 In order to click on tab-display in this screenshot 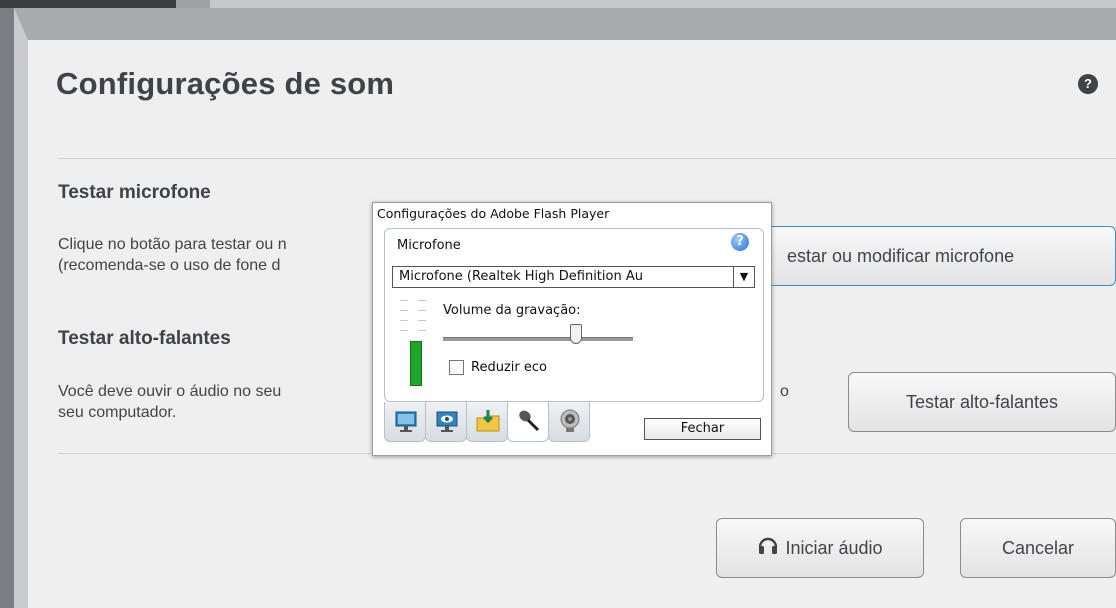, I will do `click(405, 422)`.